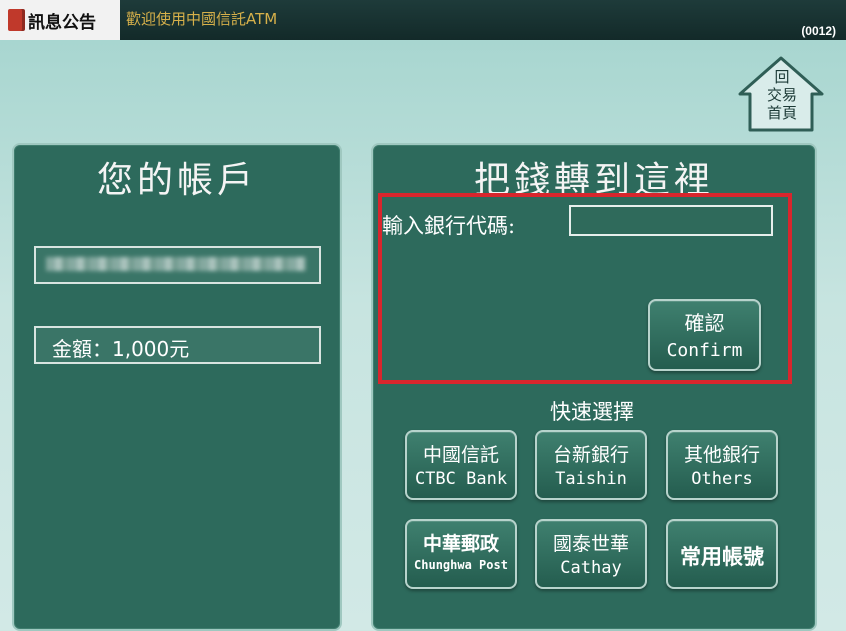  What do you see at coordinates (721, 455) in the screenshot?
I see `quick-button-label-zh: 其他銀行` at bounding box center [721, 455].